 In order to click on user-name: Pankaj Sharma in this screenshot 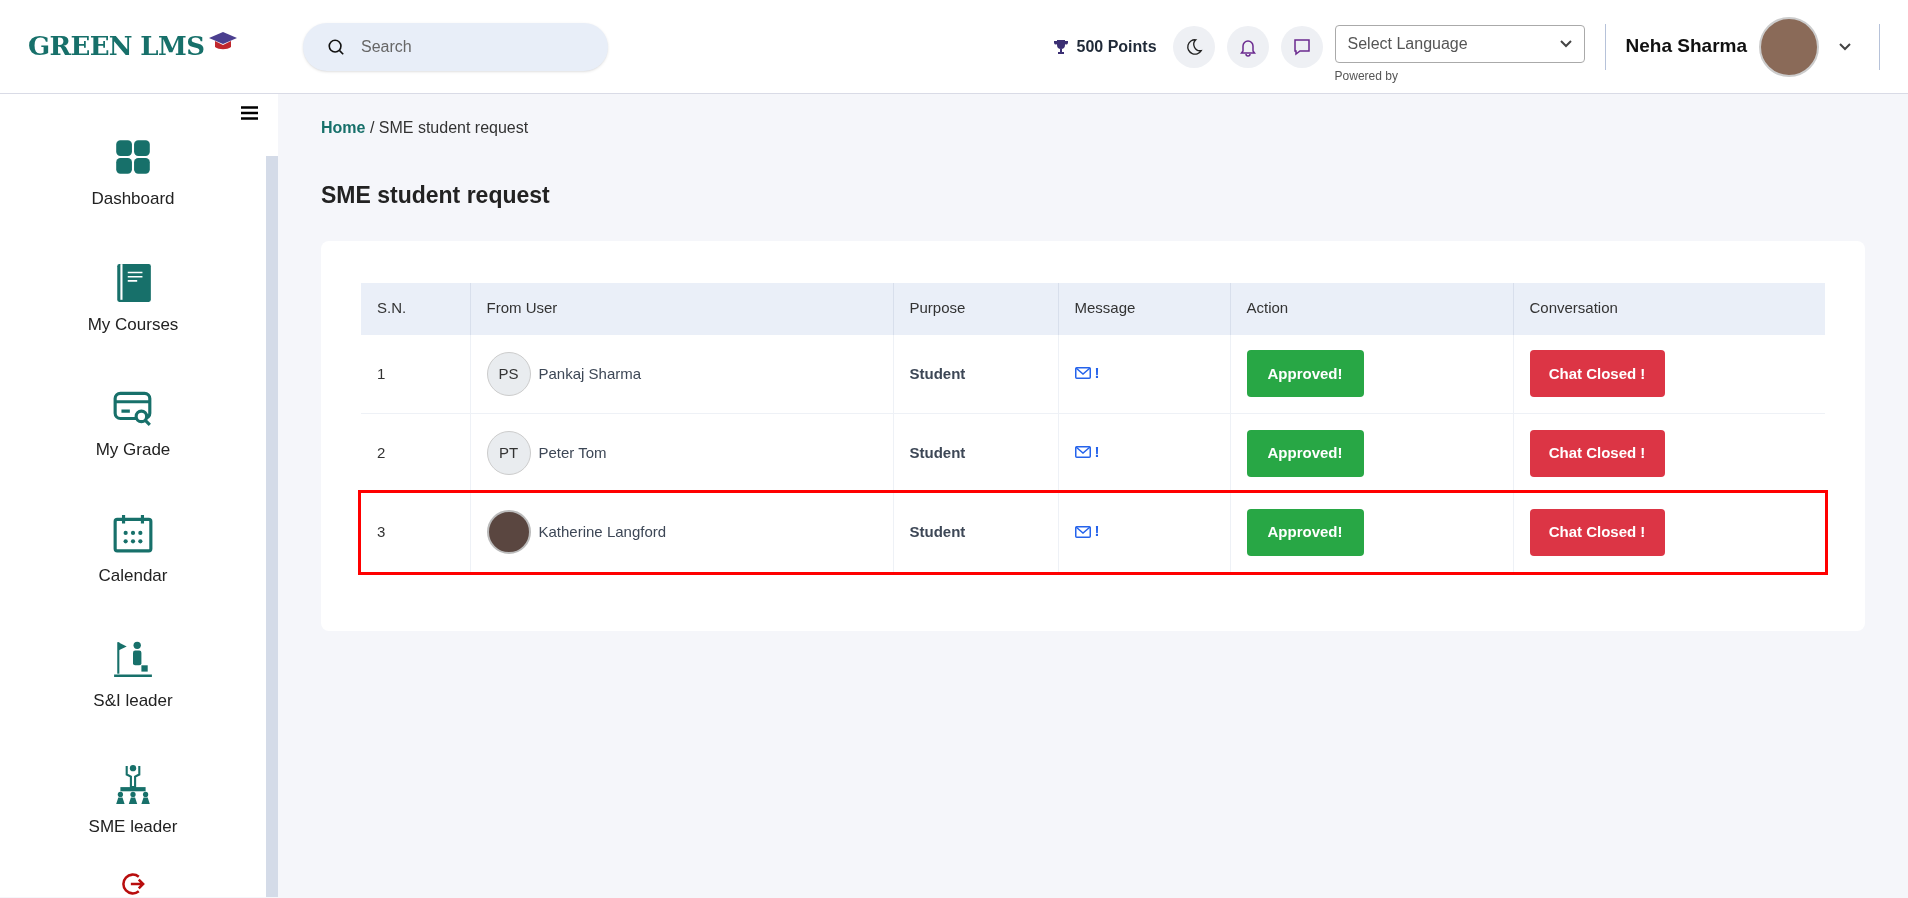, I will do `click(590, 373)`.